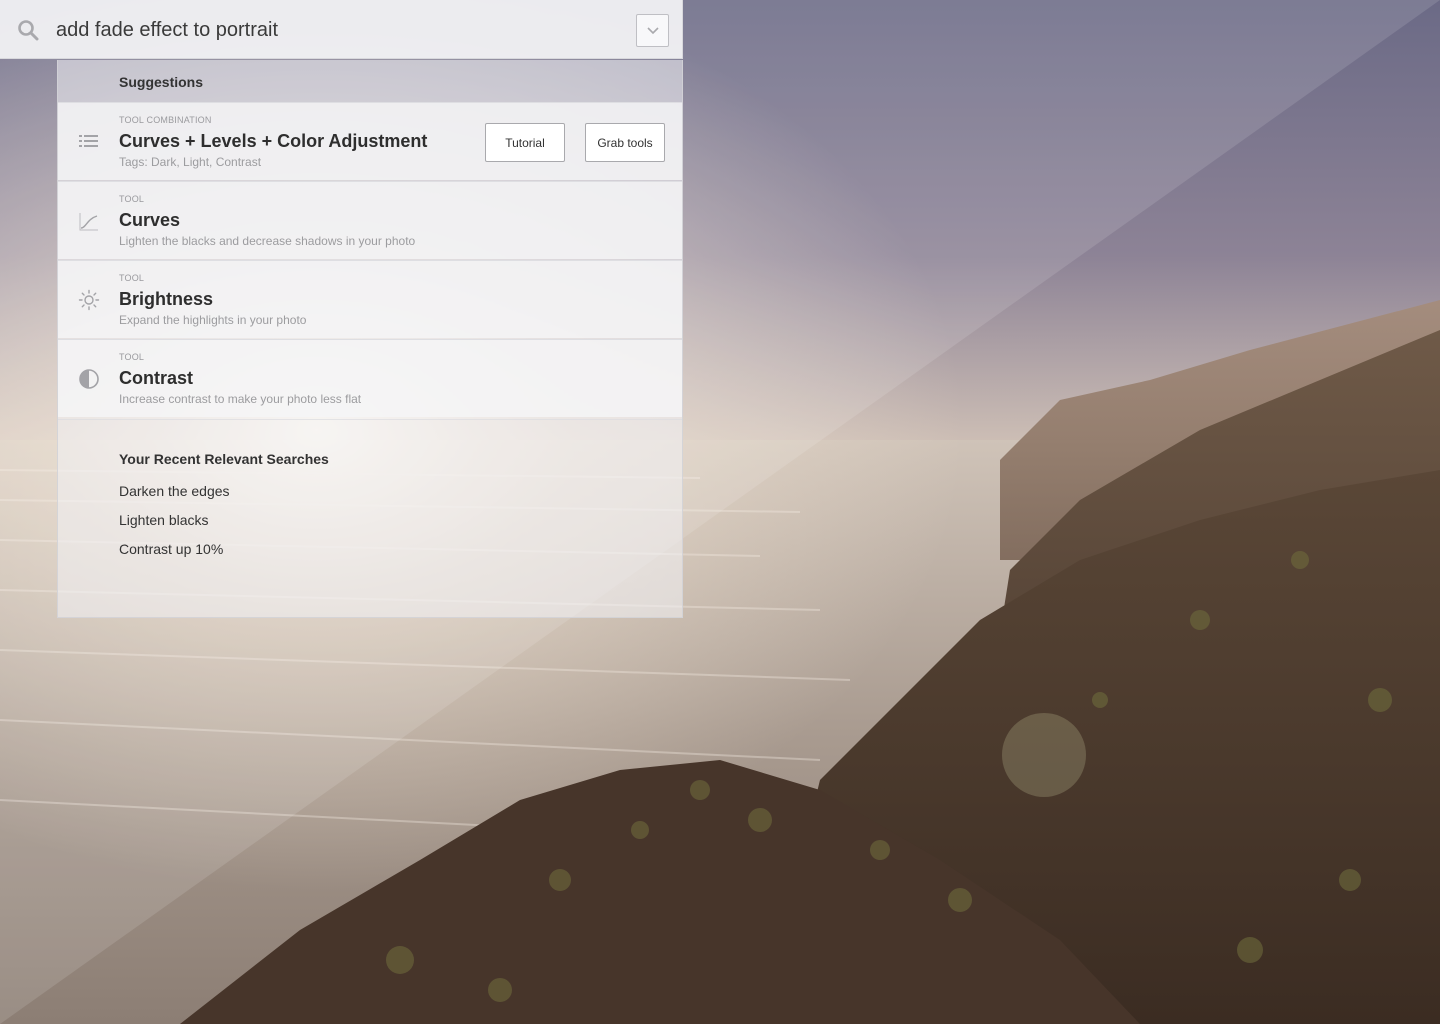  Describe the element at coordinates (525, 142) in the screenshot. I see `tutorial-button: Tutorial` at that location.